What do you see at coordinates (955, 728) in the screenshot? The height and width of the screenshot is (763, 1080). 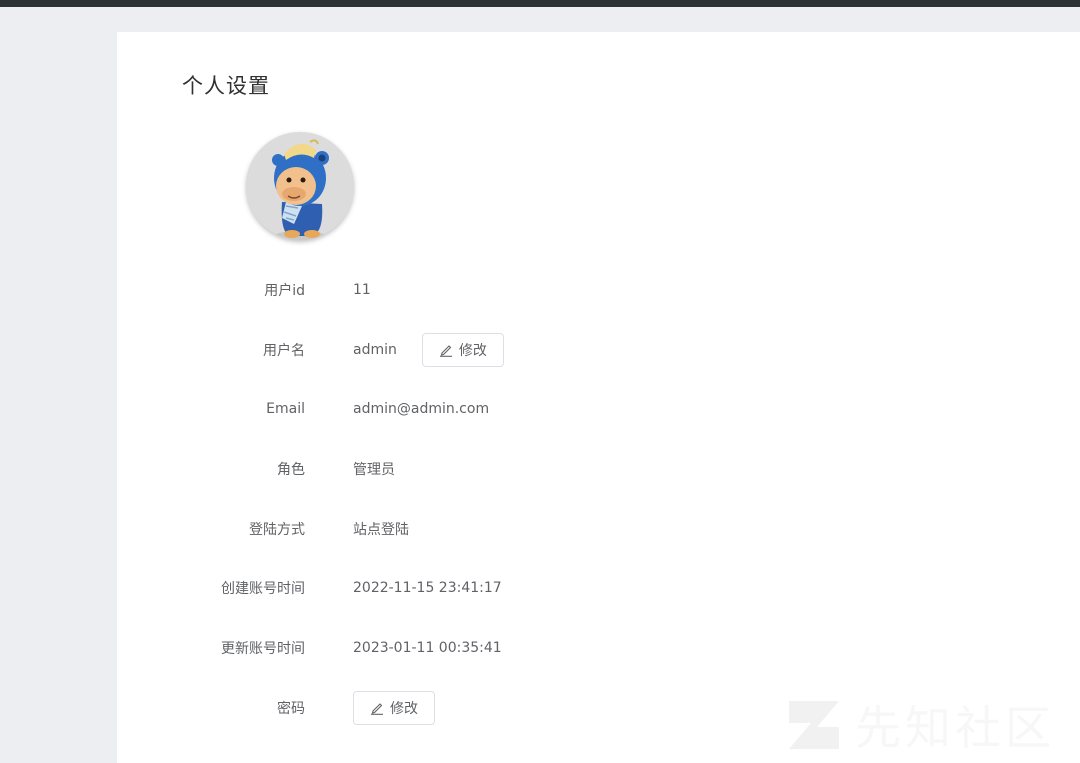 I see `watermark-text: 先知社区` at bounding box center [955, 728].